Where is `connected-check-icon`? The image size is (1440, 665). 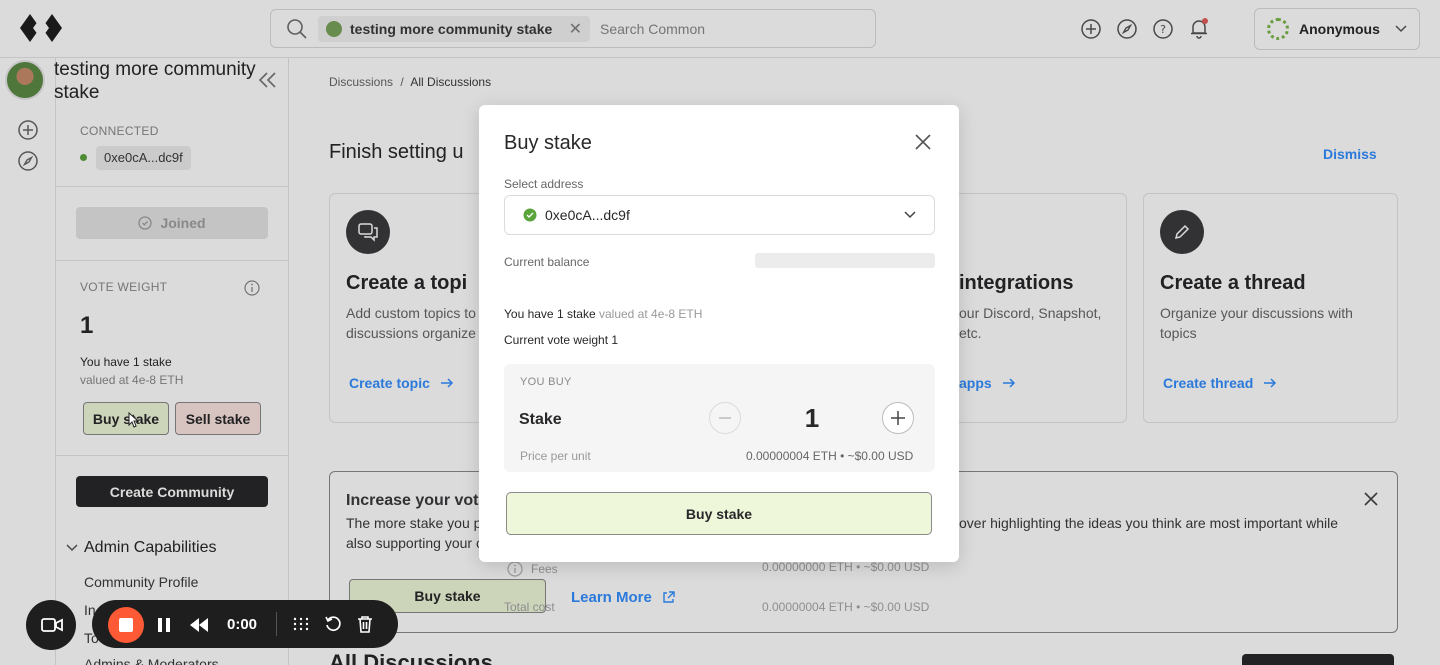 connected-check-icon is located at coordinates (530, 215).